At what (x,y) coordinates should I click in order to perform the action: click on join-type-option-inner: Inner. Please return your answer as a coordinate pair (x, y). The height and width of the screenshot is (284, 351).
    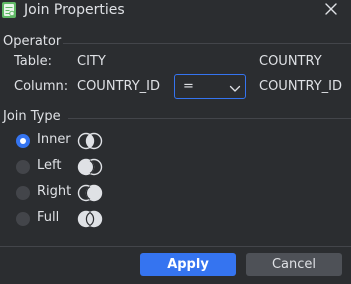
    Looking at the image, I should click on (61, 141).